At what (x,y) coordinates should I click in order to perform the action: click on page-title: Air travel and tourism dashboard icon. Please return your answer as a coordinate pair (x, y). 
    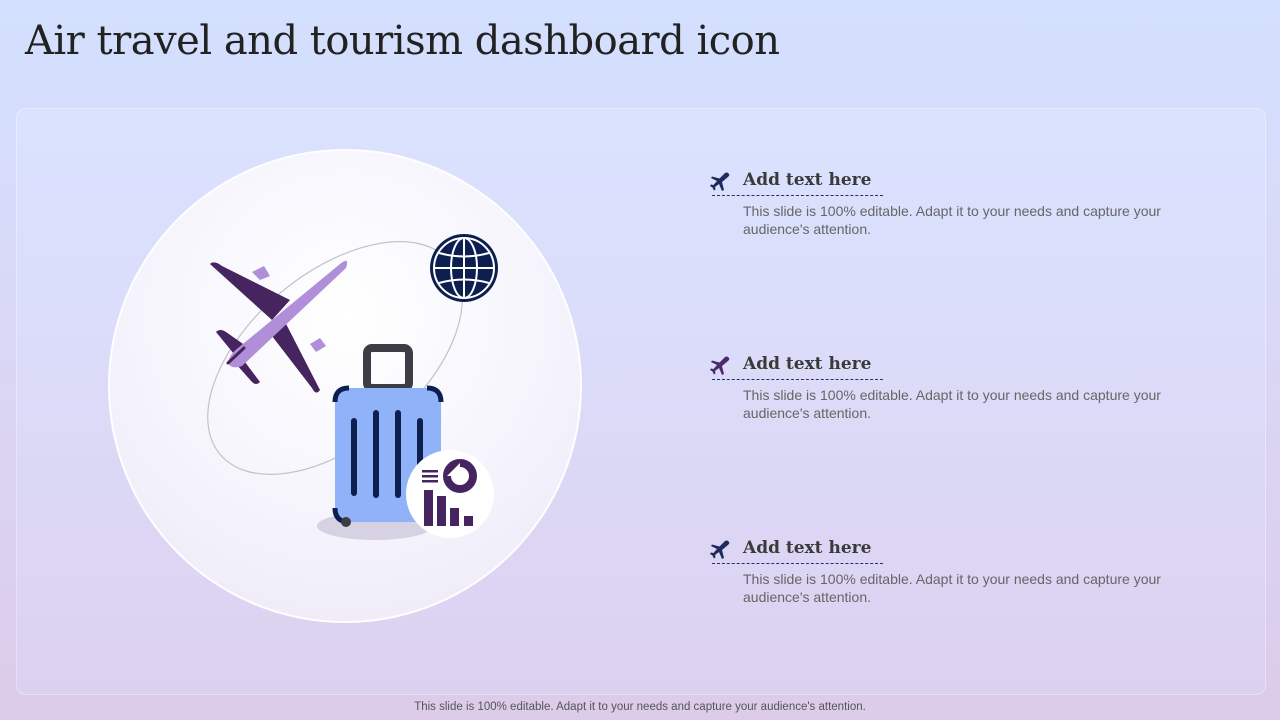
    Looking at the image, I should click on (402, 41).